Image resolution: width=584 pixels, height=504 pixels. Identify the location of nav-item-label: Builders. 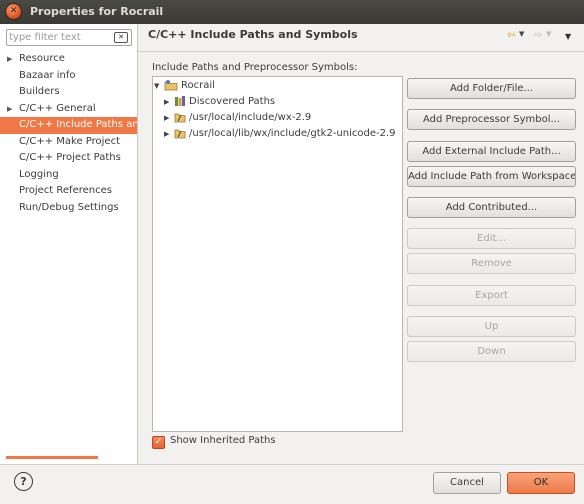
(39, 91).